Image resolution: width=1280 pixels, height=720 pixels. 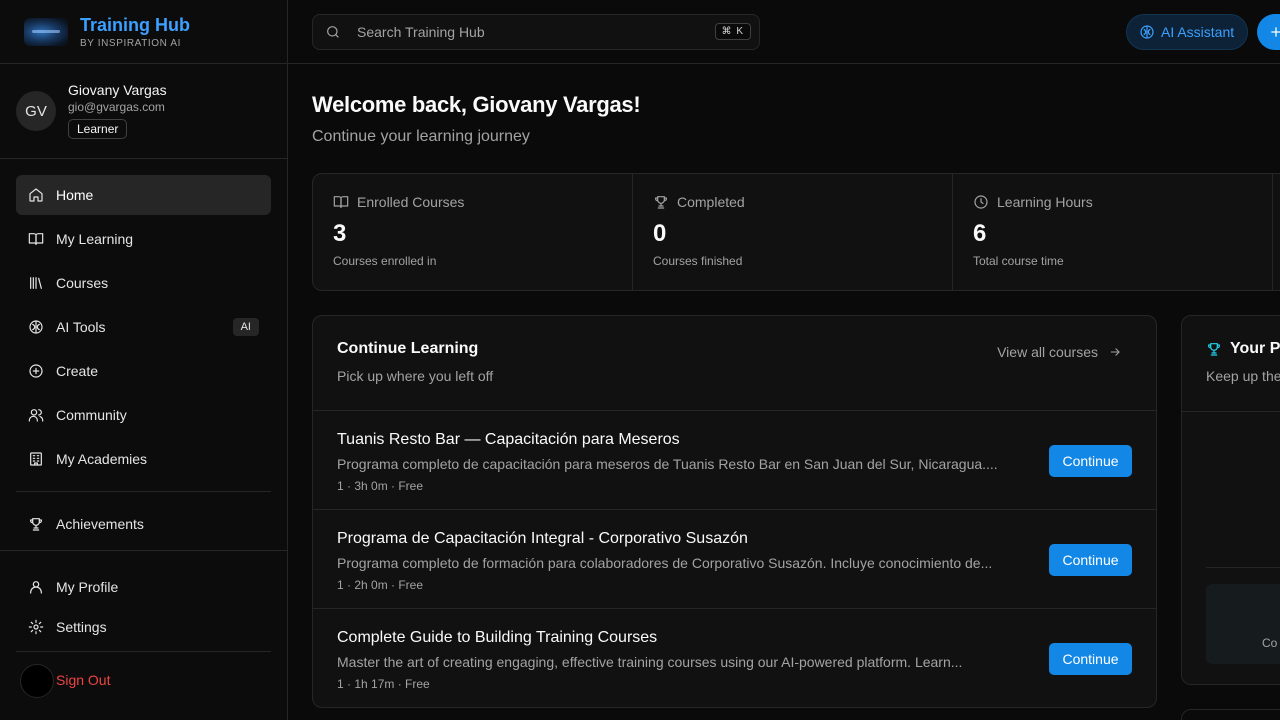 I want to click on building-icon, so click(x=36, y=459).